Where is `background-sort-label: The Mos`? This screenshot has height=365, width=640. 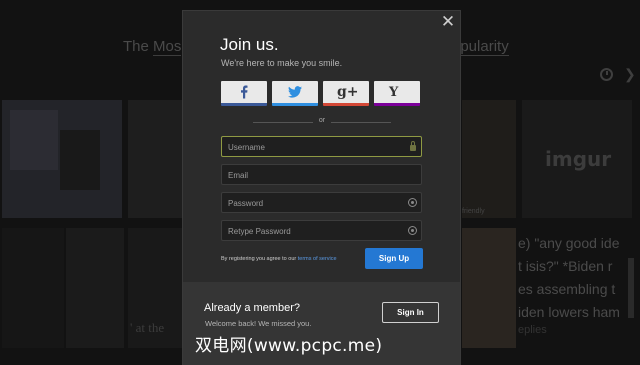
background-sort-label: The Mos is located at coordinates (152, 47).